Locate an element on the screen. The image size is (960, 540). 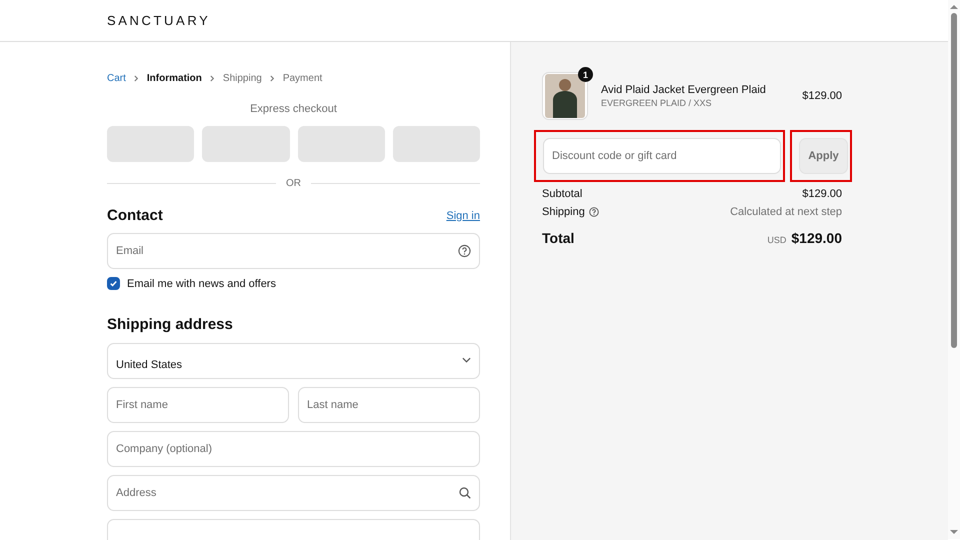
checkmark-icon is located at coordinates (113, 283).